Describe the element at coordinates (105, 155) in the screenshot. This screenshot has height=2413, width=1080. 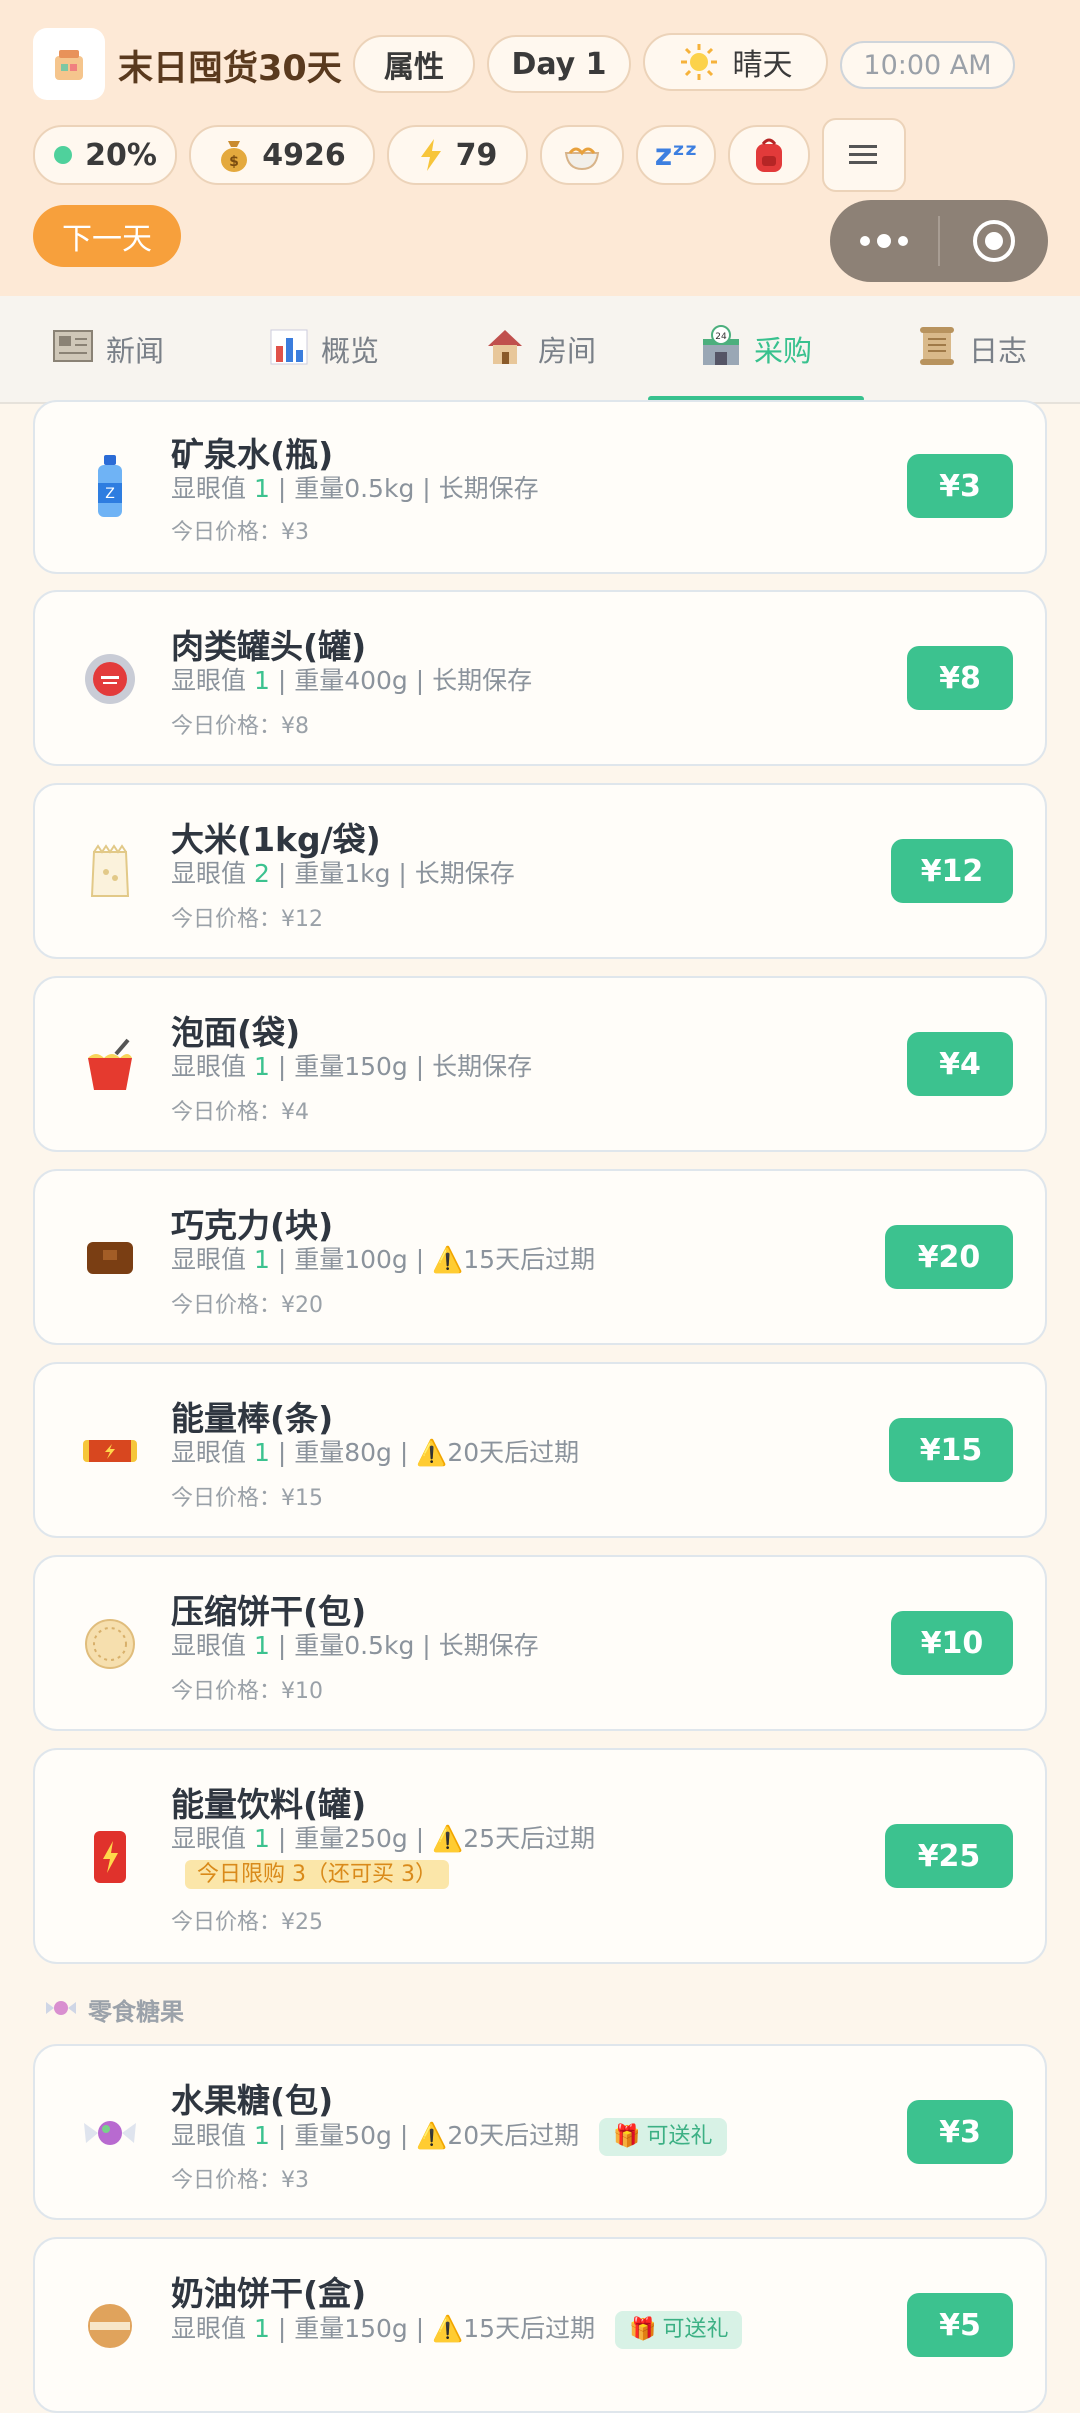
I see `health-stat: 20%` at that location.